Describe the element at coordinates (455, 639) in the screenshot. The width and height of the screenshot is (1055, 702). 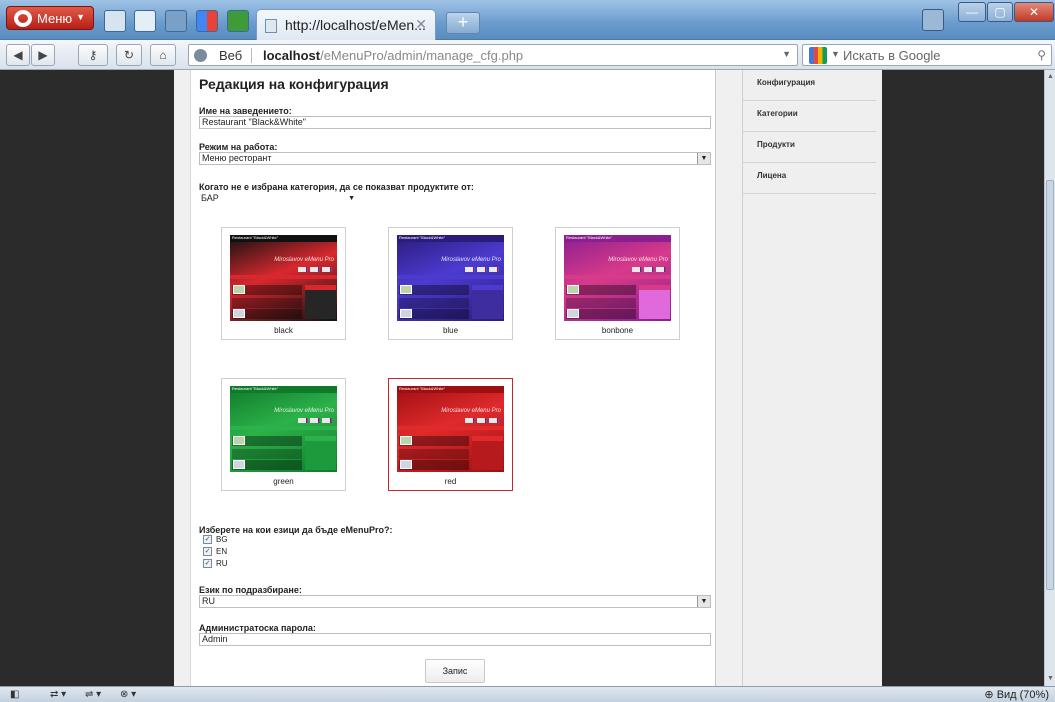
I see `password-field: Admin` at that location.